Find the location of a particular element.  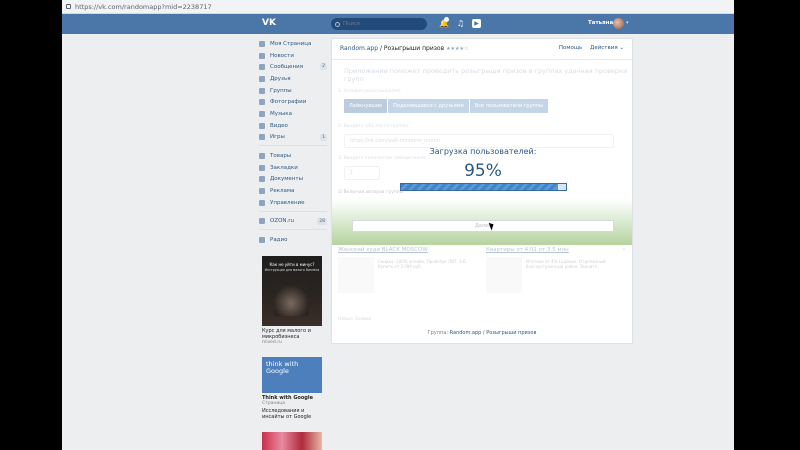

sidebar-item-video: Видео is located at coordinates (293, 126).